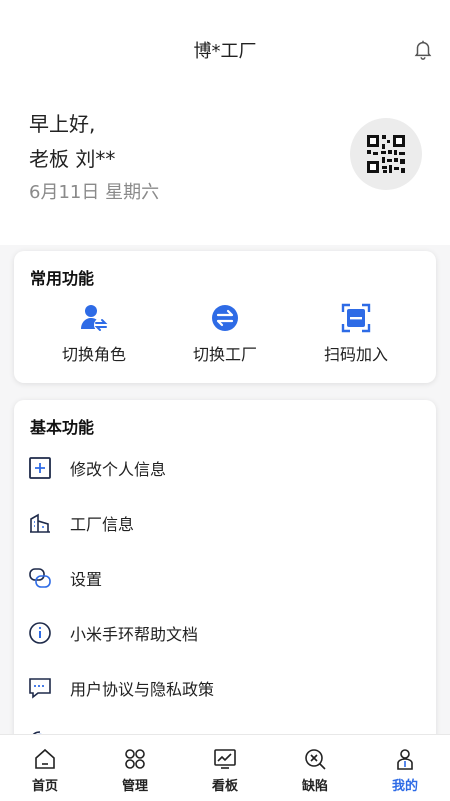 This screenshot has height=801, width=450. I want to click on greeting-line: 早上好,, so click(62, 124).